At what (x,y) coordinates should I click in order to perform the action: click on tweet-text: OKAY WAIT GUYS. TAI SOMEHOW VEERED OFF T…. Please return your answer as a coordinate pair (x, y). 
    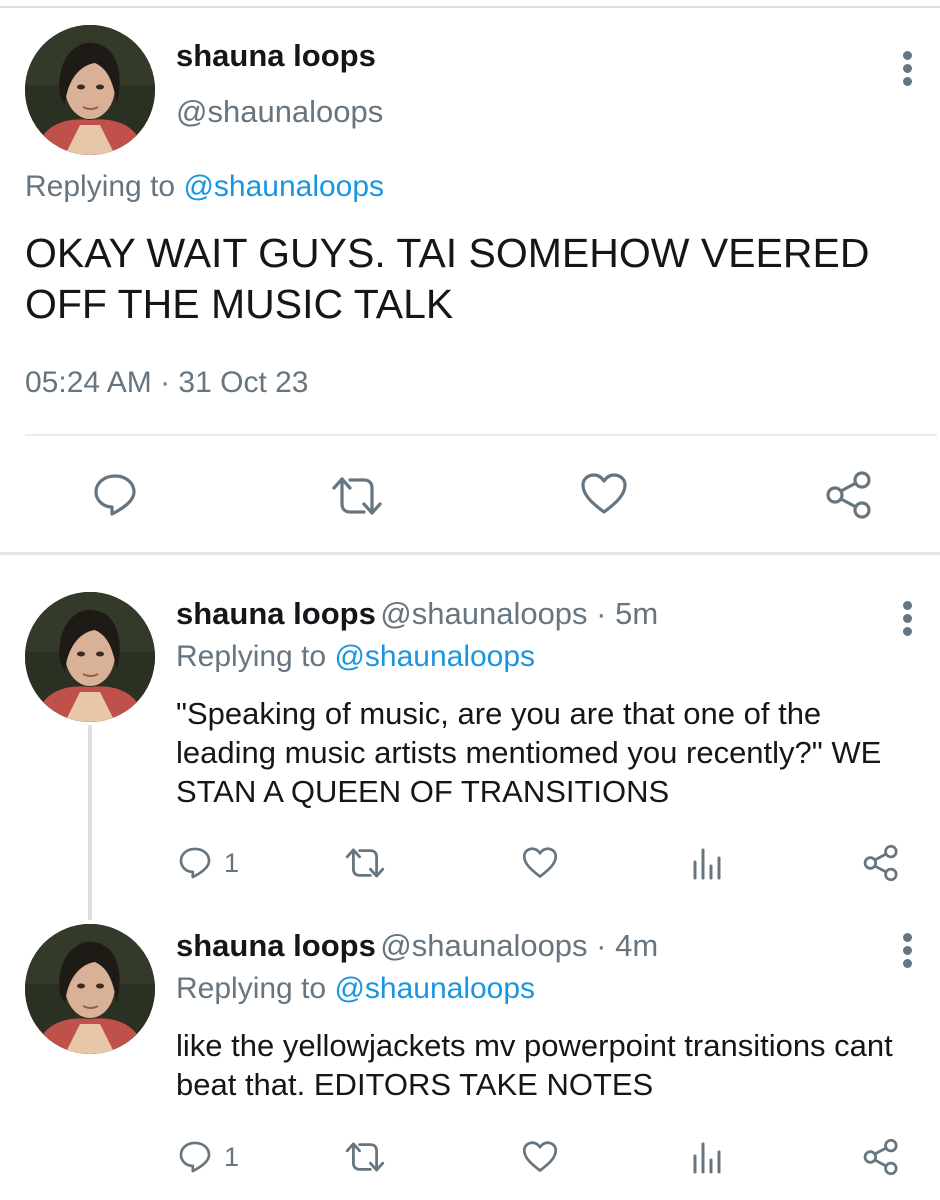
    Looking at the image, I should click on (447, 278).